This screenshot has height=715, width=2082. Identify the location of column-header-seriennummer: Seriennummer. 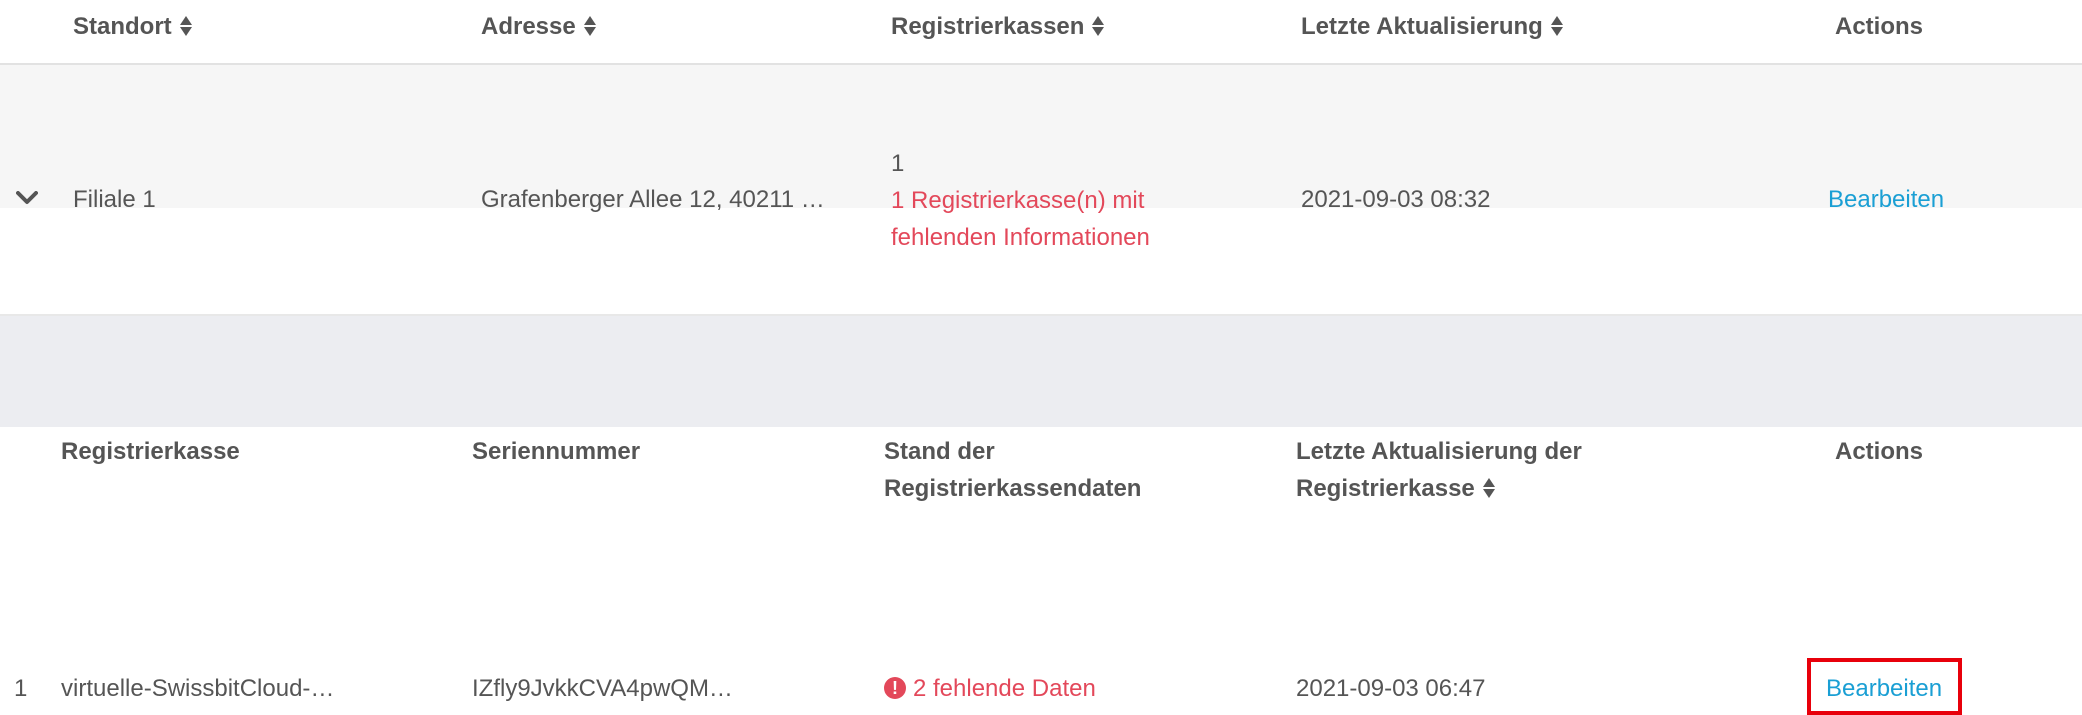
(556, 451).